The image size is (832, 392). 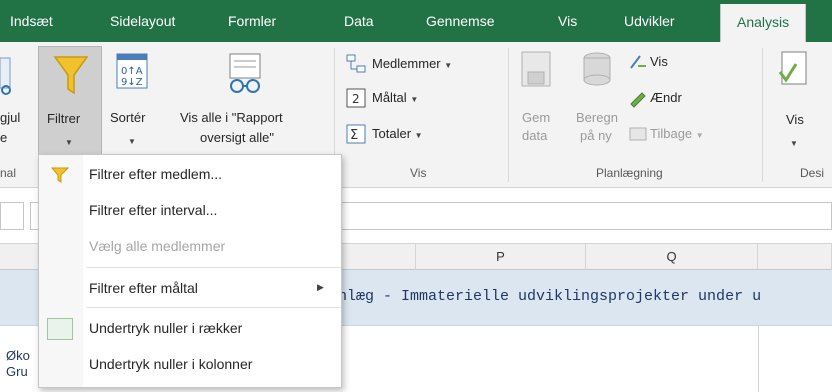 What do you see at coordinates (666, 97) in the screenshot?
I see `change-label: Ændr` at bounding box center [666, 97].